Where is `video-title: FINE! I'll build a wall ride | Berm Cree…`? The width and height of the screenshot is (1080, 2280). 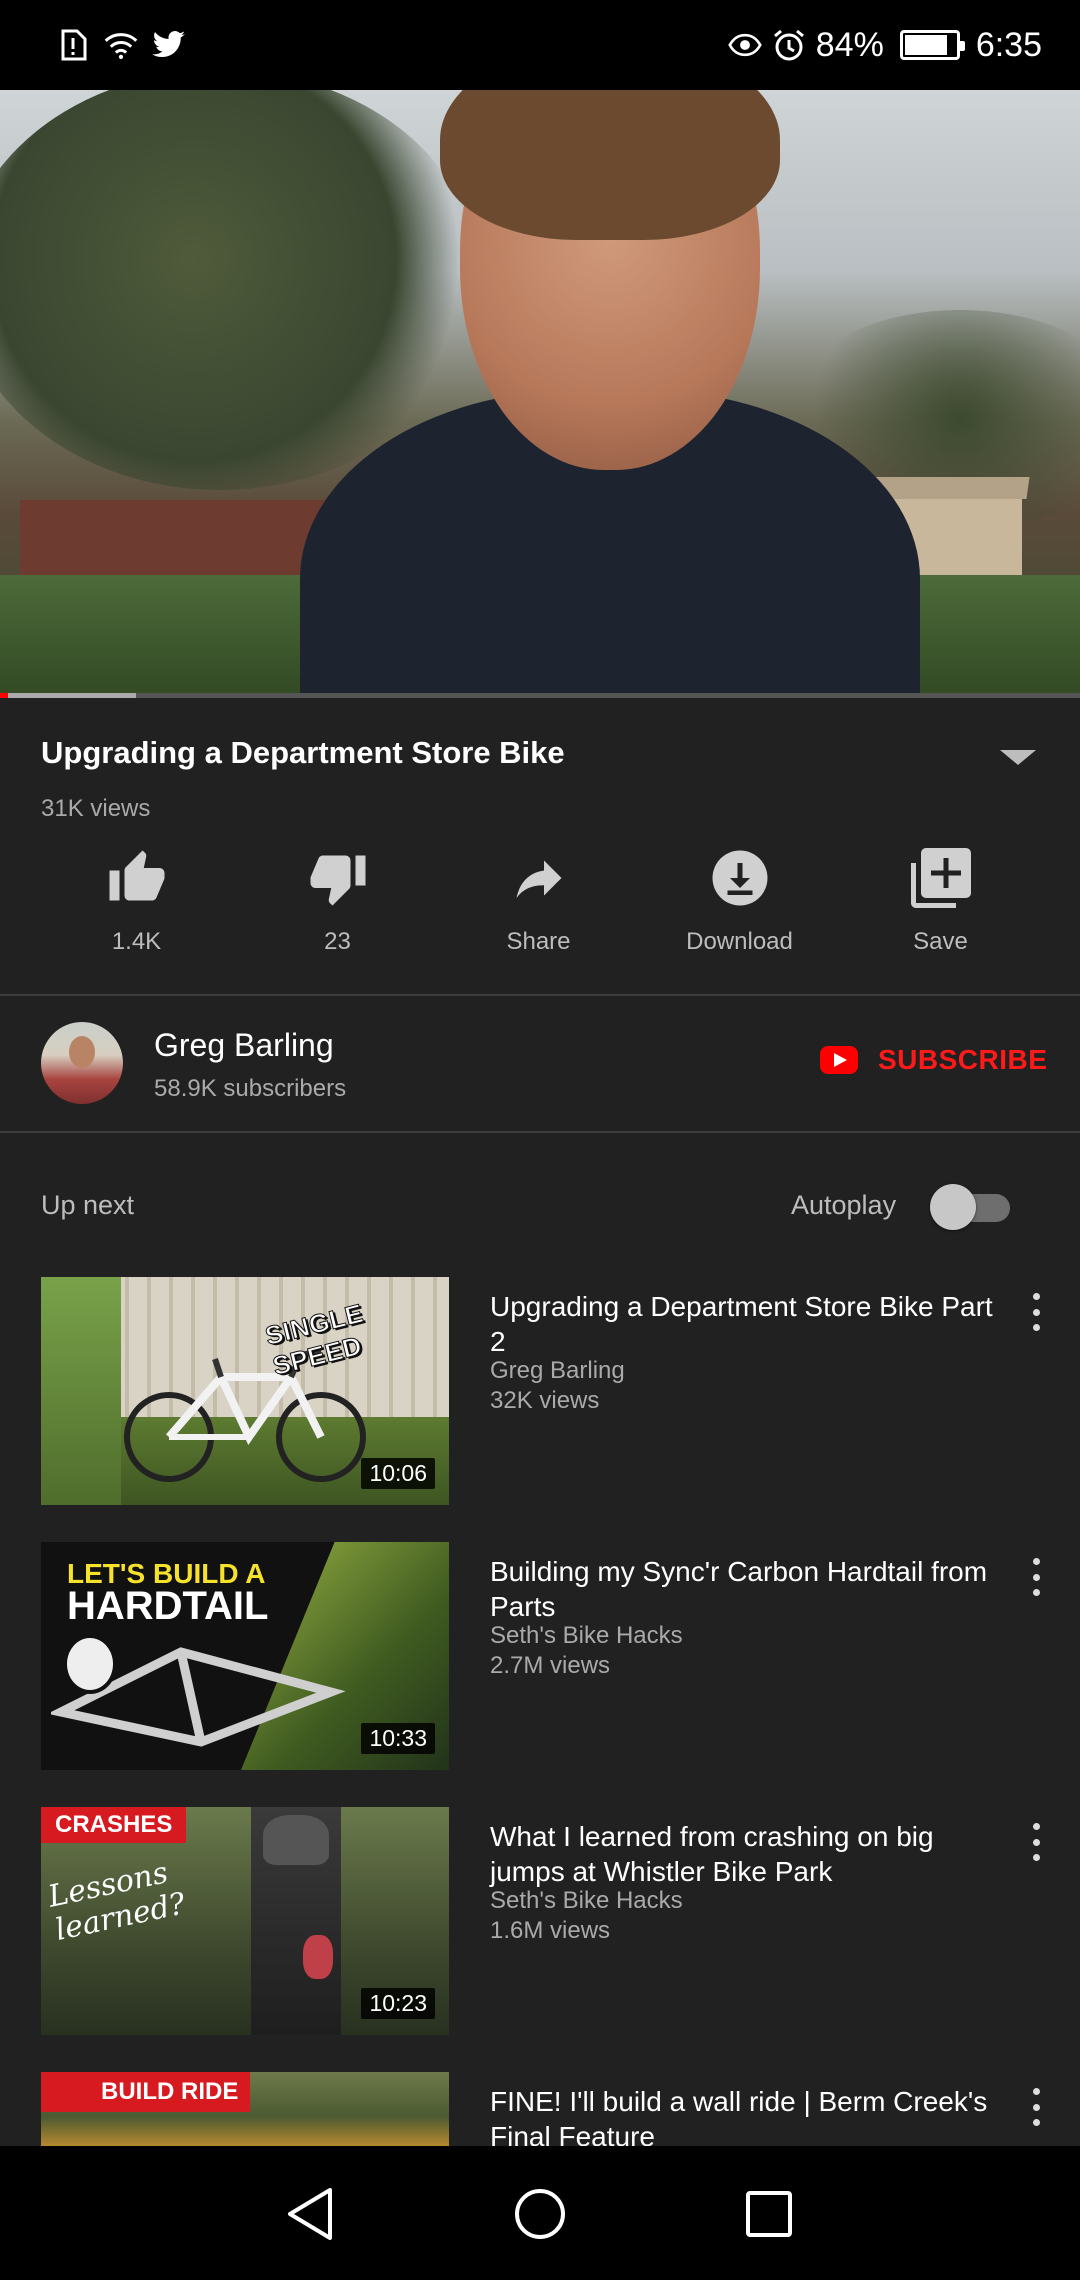 video-title: FINE! I'll build a wall ride | Berm Cree… is located at coordinates (750, 2115).